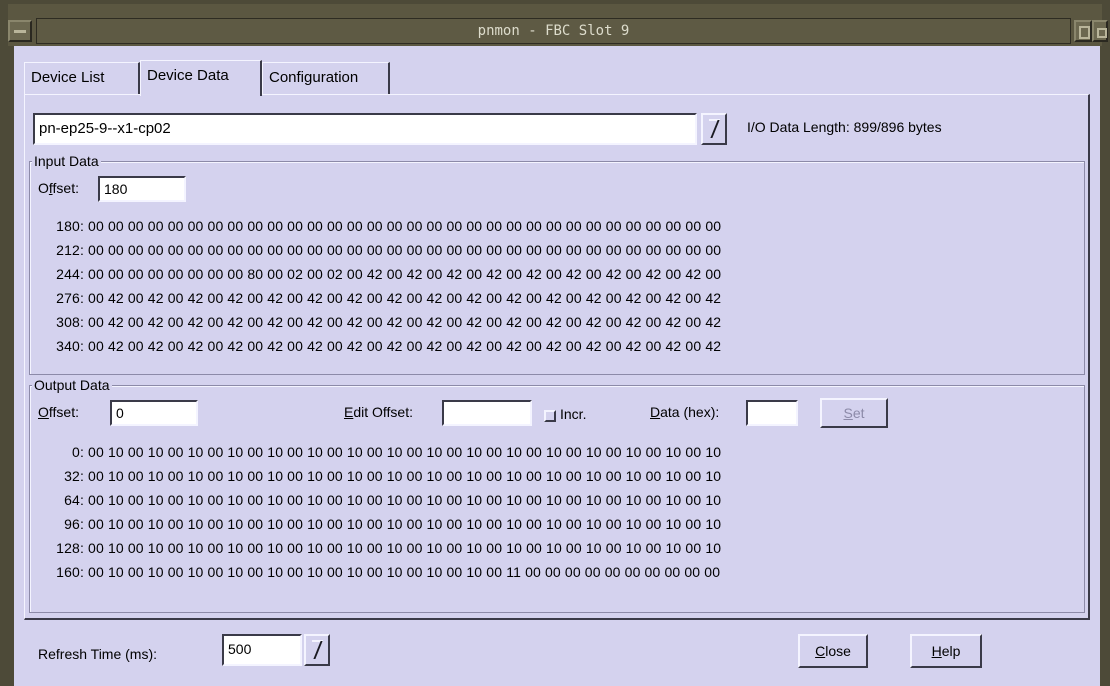 Image resolution: width=1110 pixels, height=686 pixels. What do you see at coordinates (72, 385) in the screenshot?
I see `output-data-title: Output Data` at bounding box center [72, 385].